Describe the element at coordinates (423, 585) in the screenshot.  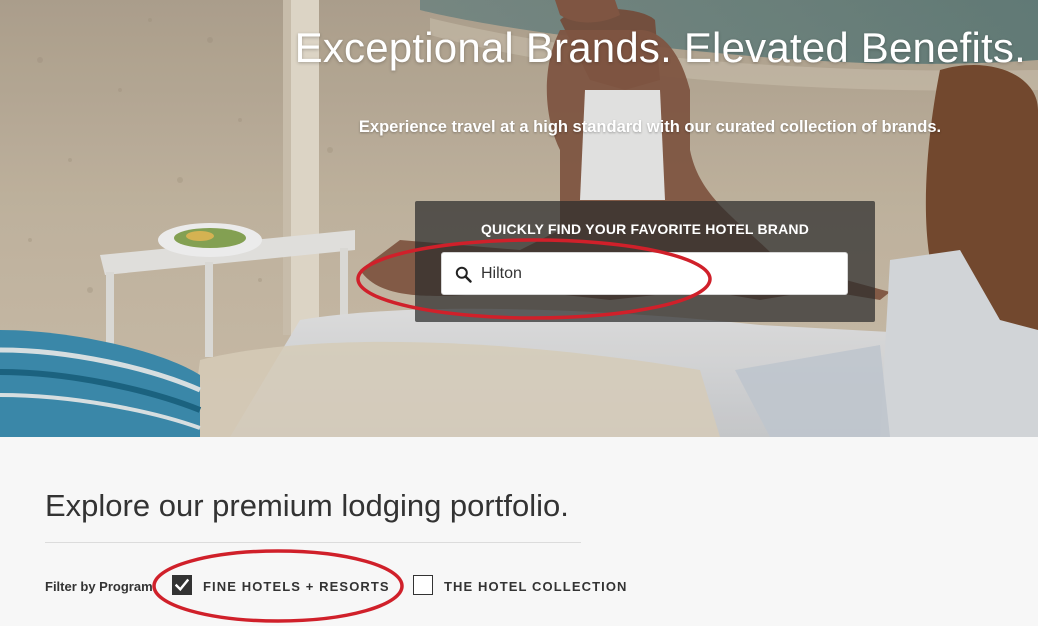
I see `hotel-collection-checkbox` at that location.